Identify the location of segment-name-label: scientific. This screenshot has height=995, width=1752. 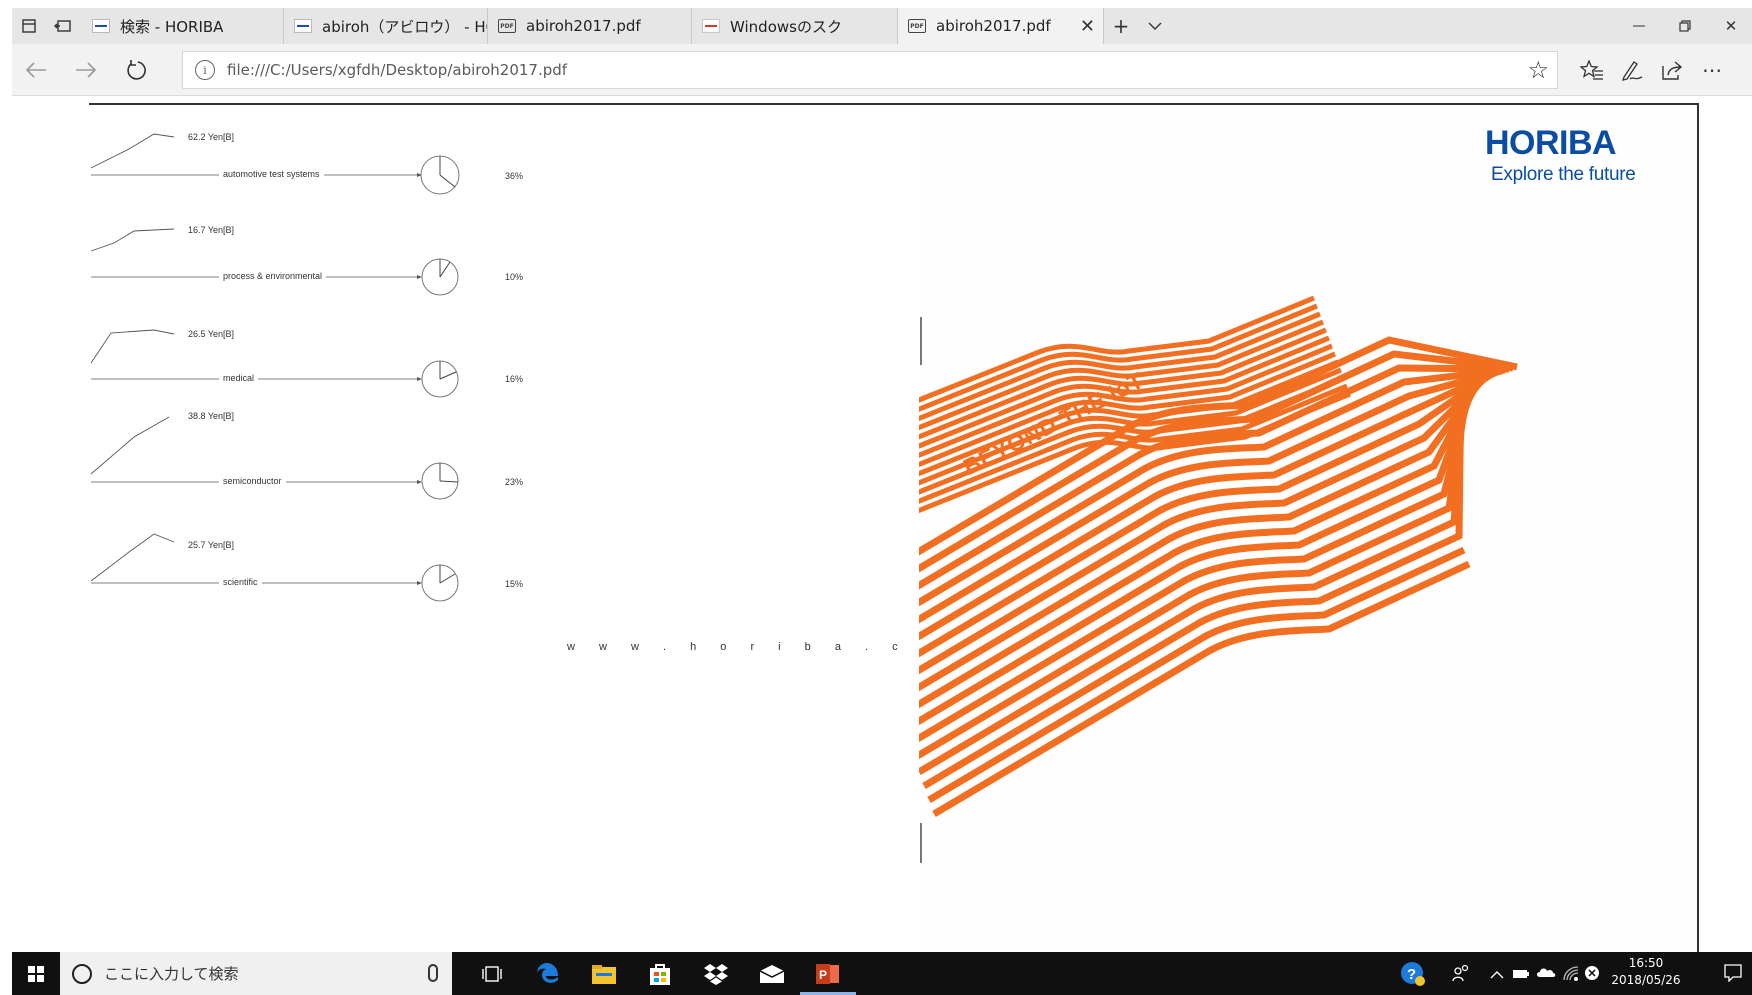
(240, 582).